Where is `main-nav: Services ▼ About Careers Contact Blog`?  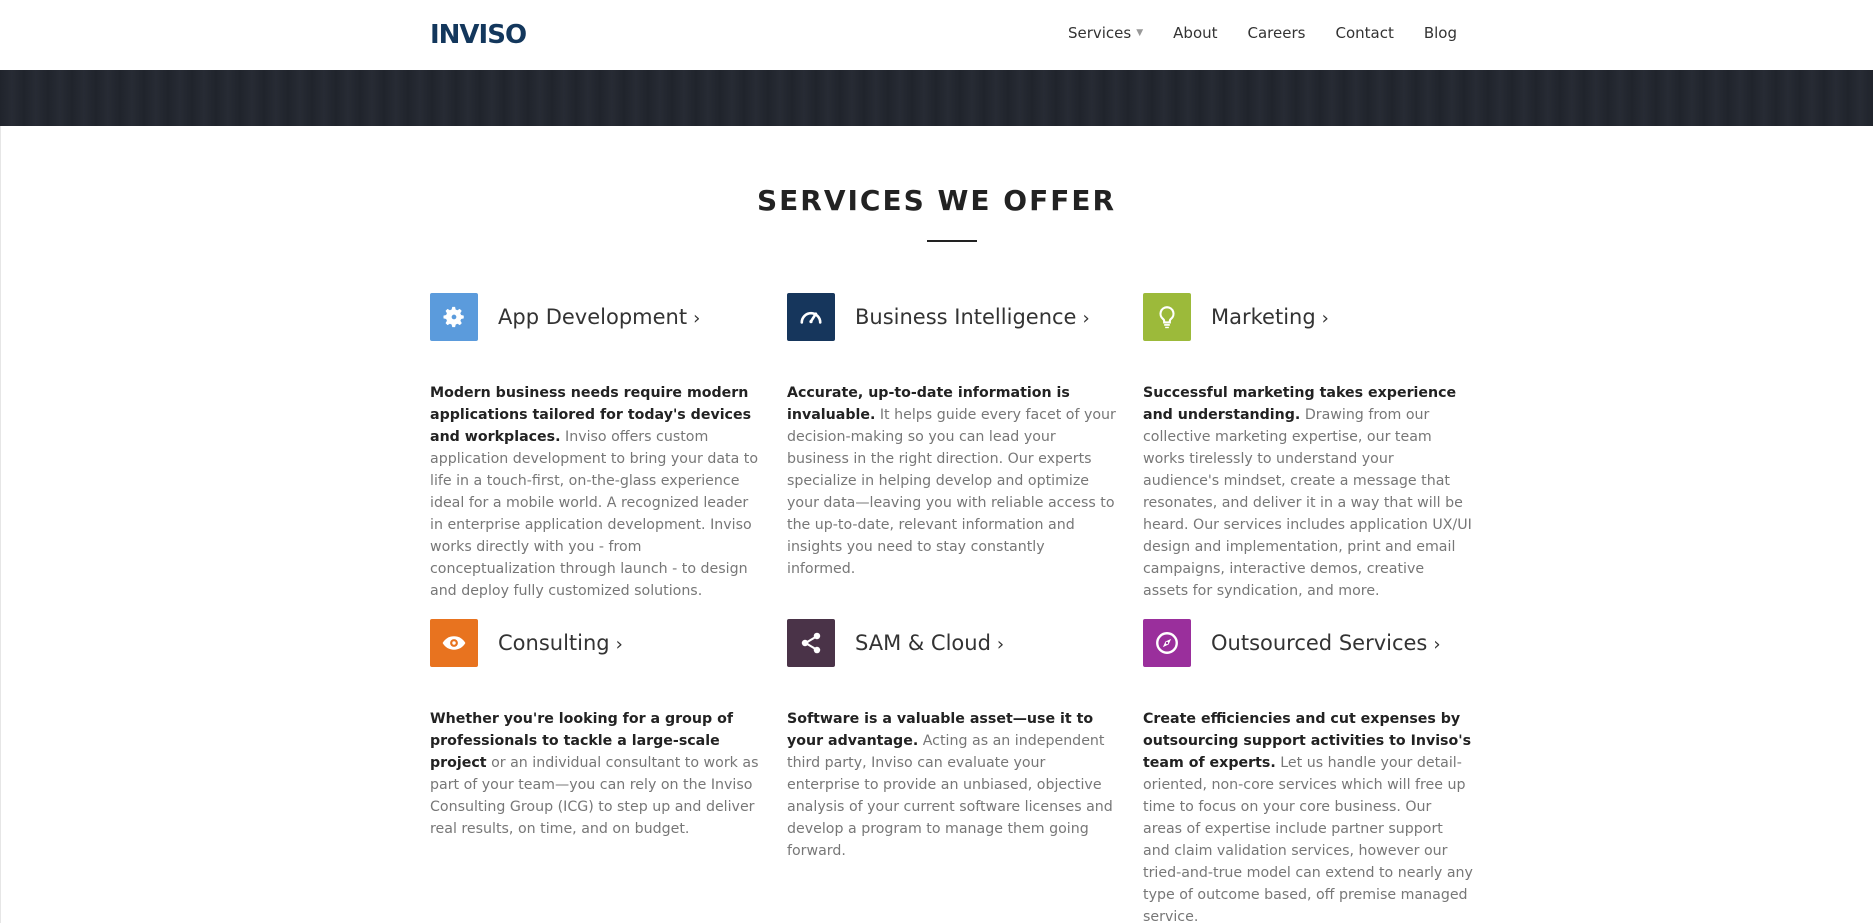 main-nav: Services ▼ About Careers Contact Blog is located at coordinates (1262, 33).